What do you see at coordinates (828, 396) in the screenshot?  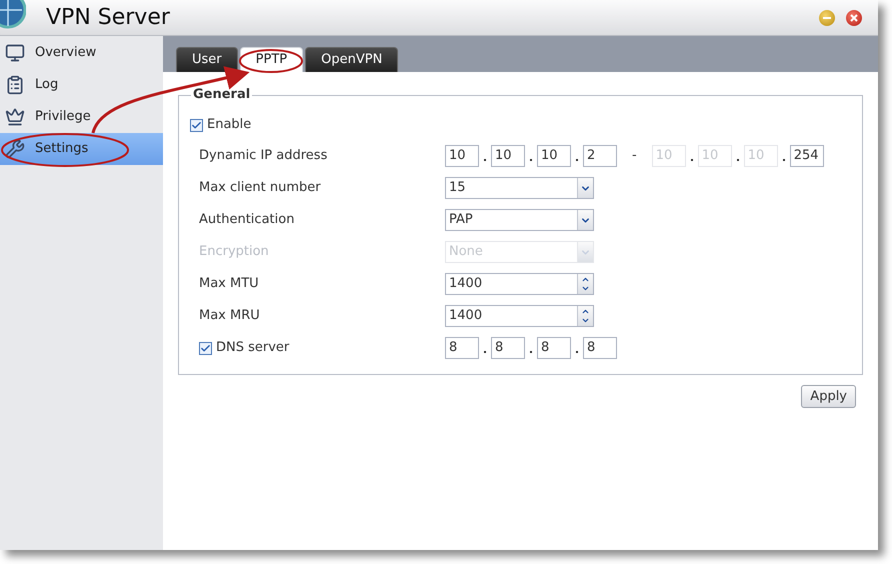 I see `apply-button: Apply` at bounding box center [828, 396].